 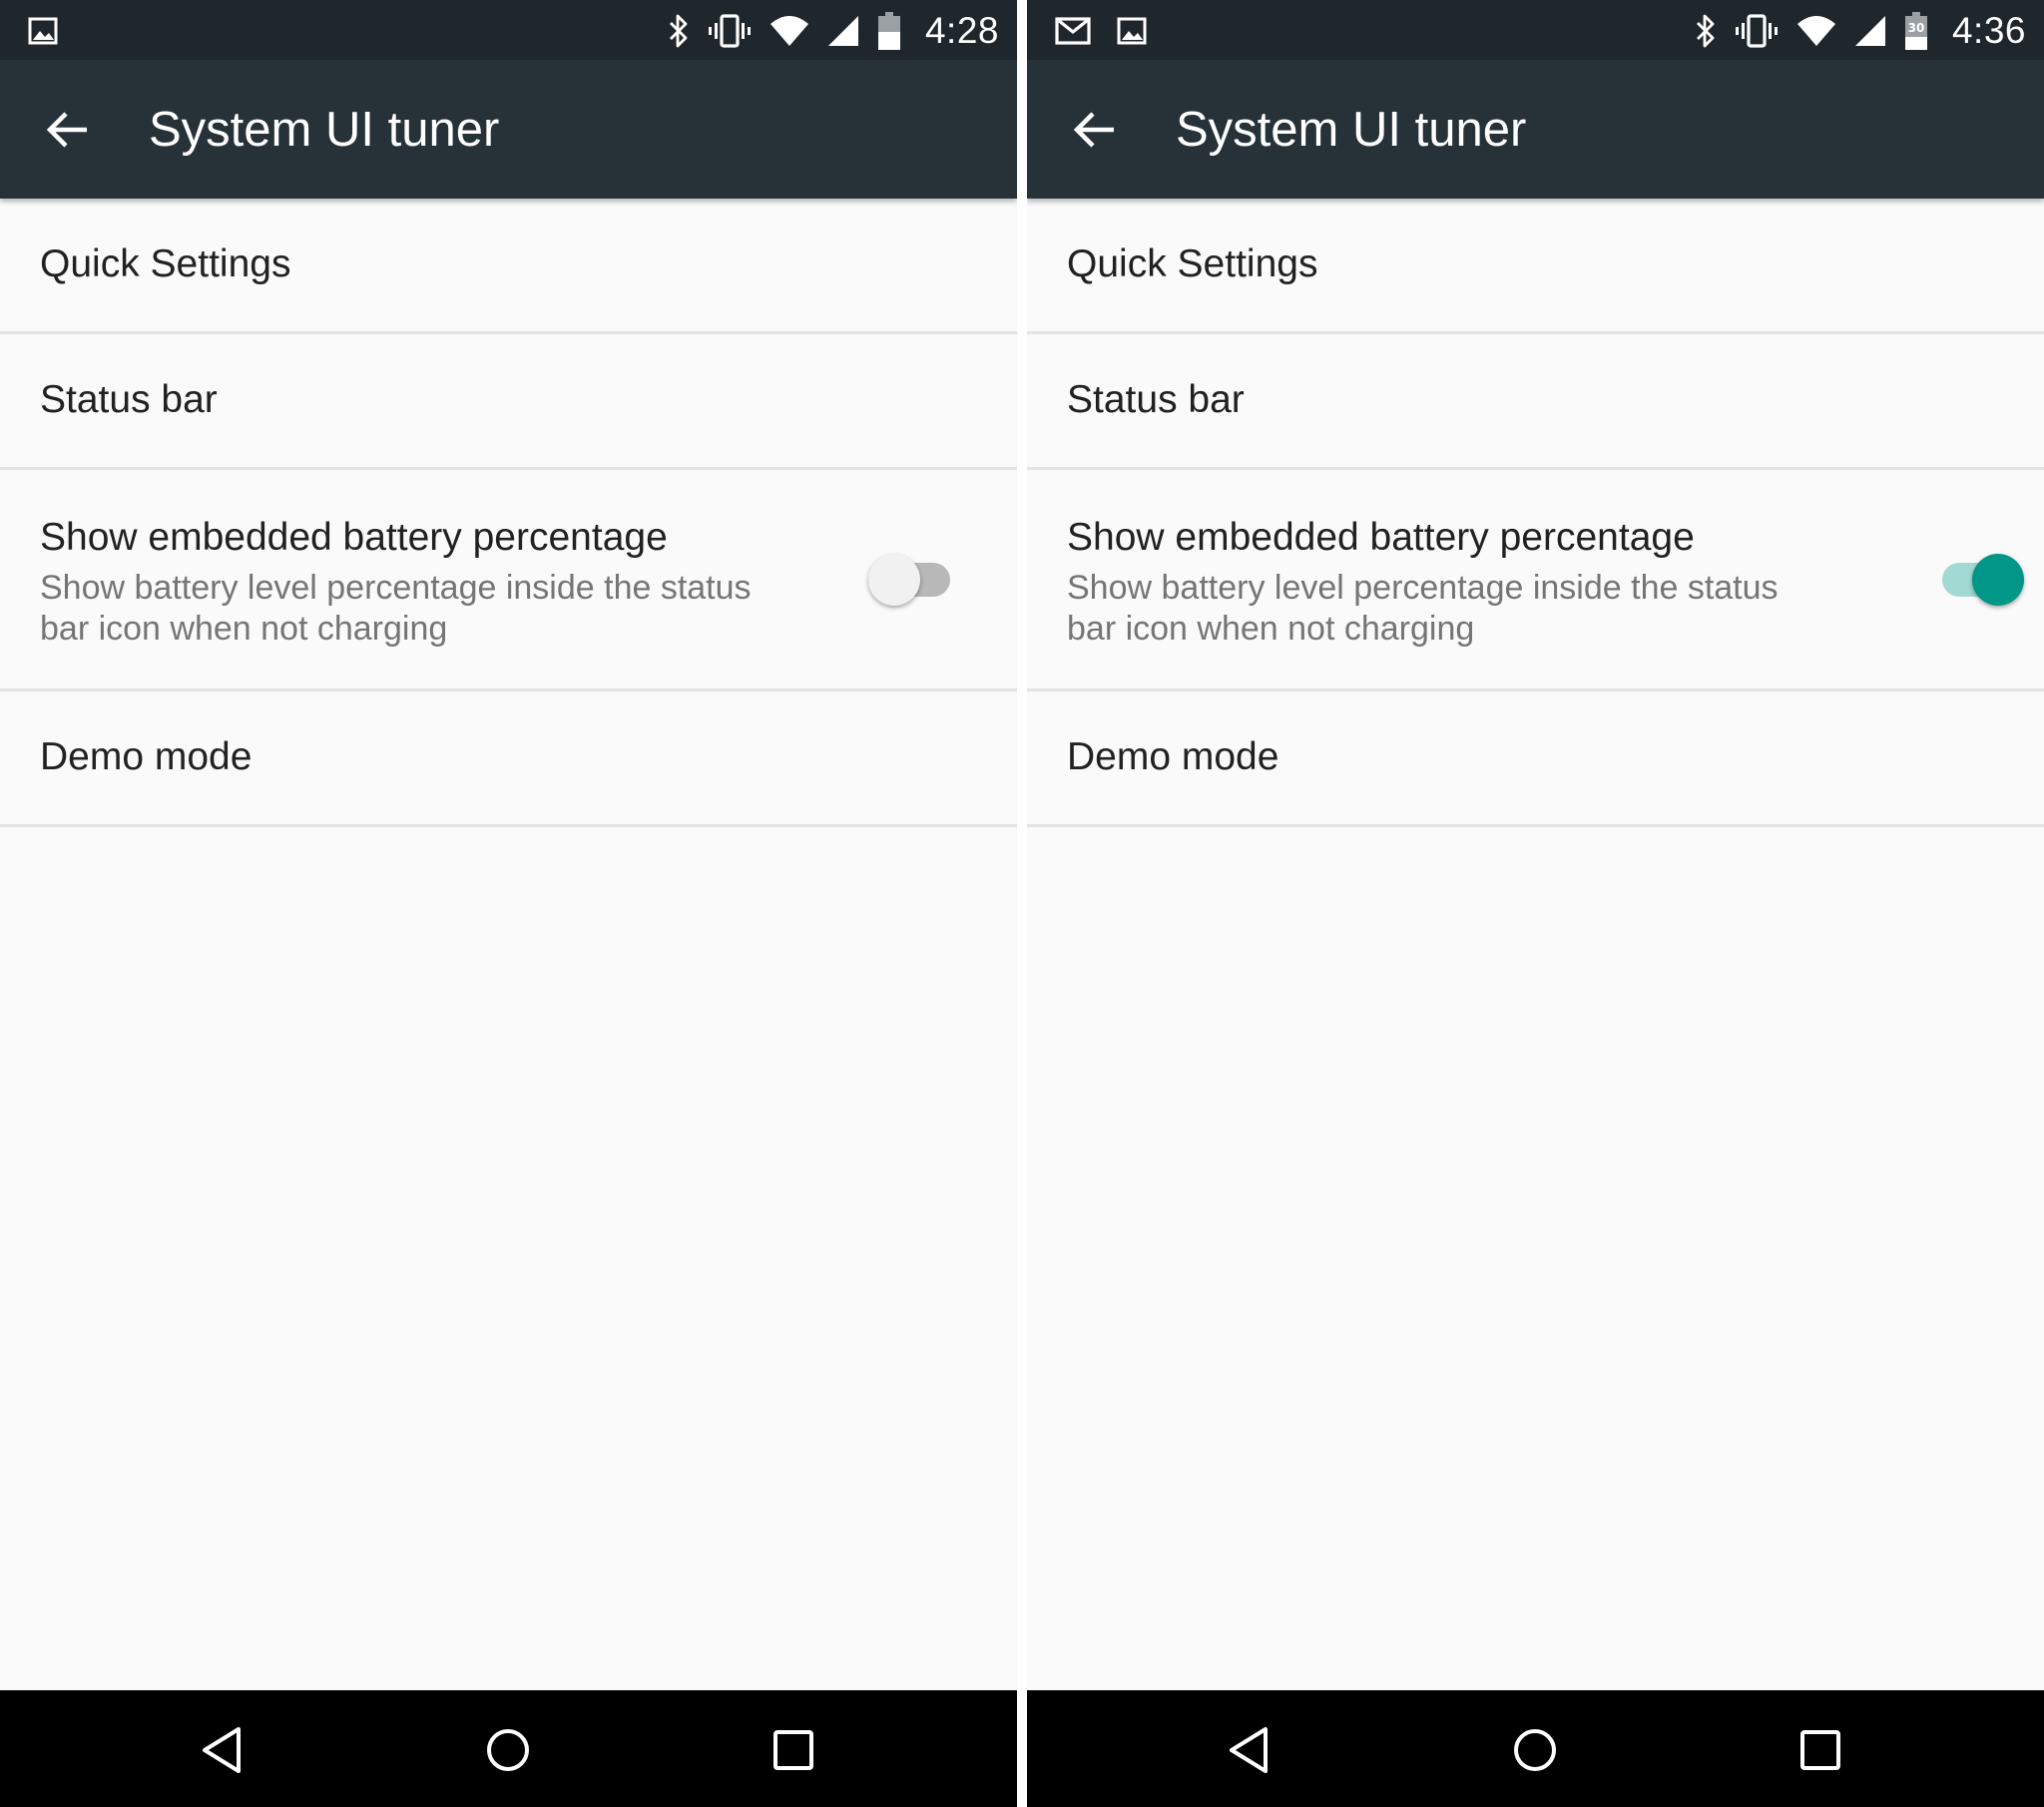 What do you see at coordinates (508, 30) in the screenshot?
I see `status-bar: 4:28` at bounding box center [508, 30].